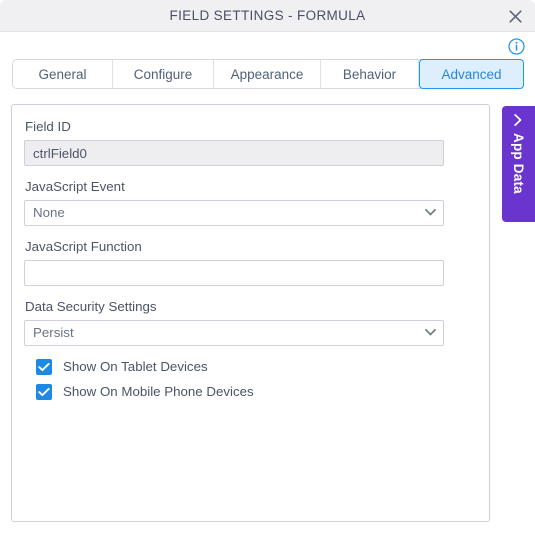 The width and height of the screenshot is (535, 556). I want to click on javascript-event-group: JavaScript Event None, so click(250, 202).